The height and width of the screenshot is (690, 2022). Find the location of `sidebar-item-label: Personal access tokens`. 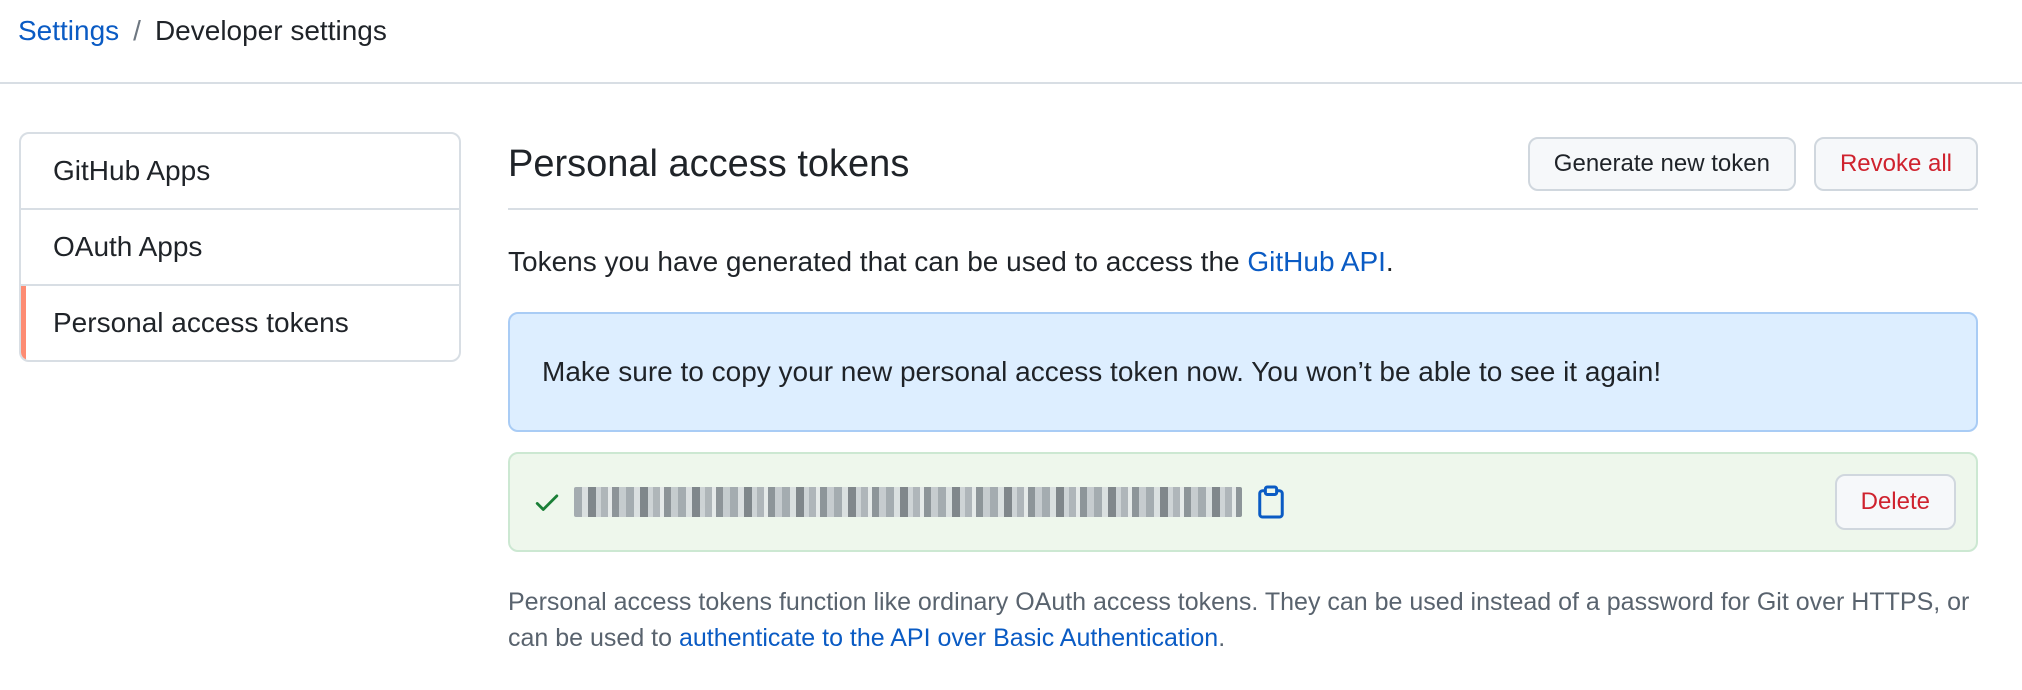

sidebar-item-label: Personal access tokens is located at coordinates (201, 322).